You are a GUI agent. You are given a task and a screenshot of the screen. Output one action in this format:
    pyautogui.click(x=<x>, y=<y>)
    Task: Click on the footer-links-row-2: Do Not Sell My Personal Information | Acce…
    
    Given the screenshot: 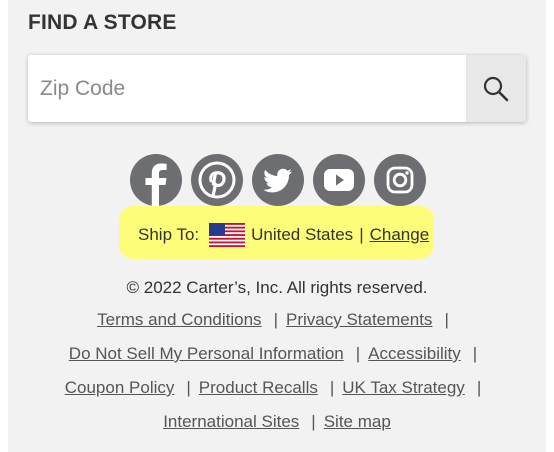 What is the action you would take?
    pyautogui.click(x=277, y=354)
    